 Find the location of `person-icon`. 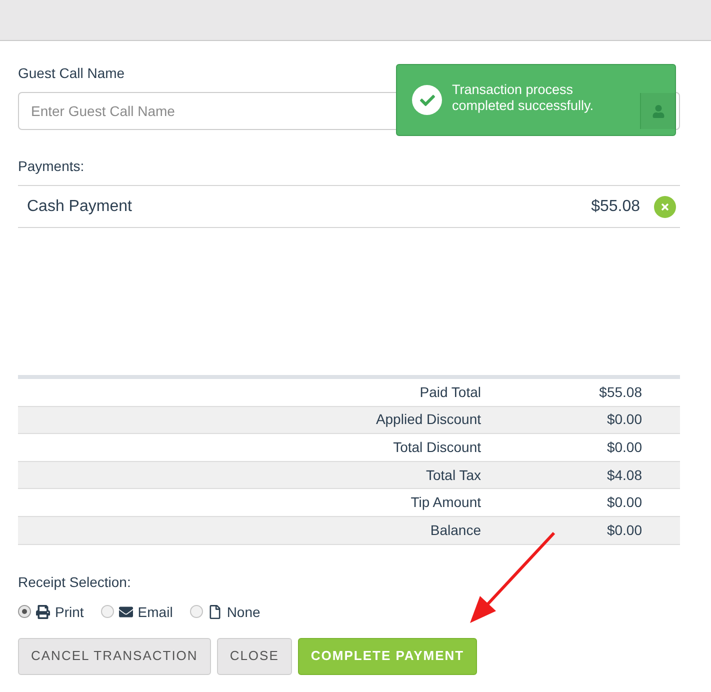

person-icon is located at coordinates (658, 111).